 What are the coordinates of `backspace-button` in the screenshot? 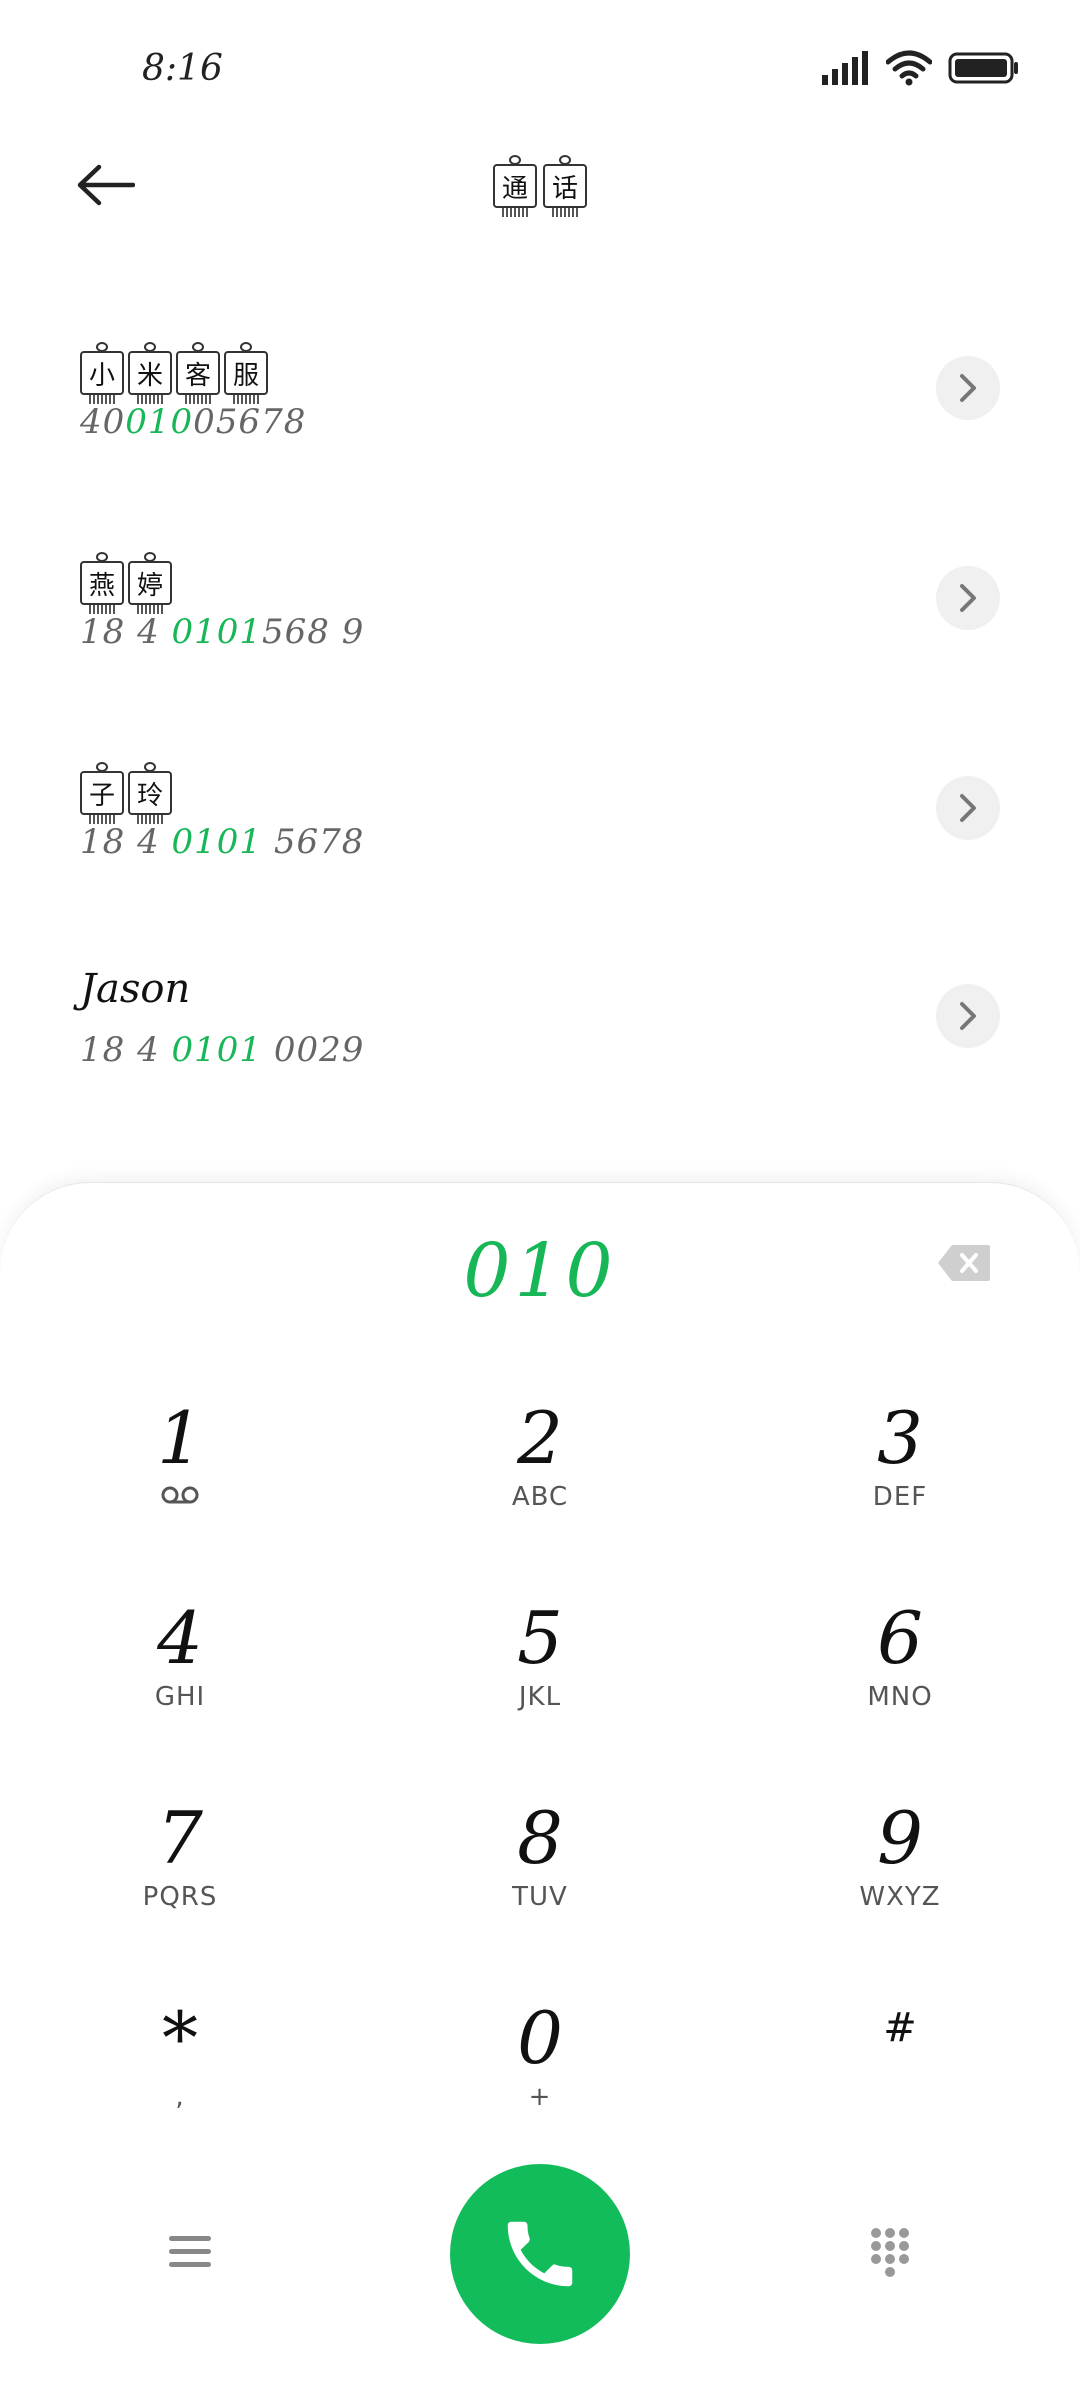 It's located at (964, 1263).